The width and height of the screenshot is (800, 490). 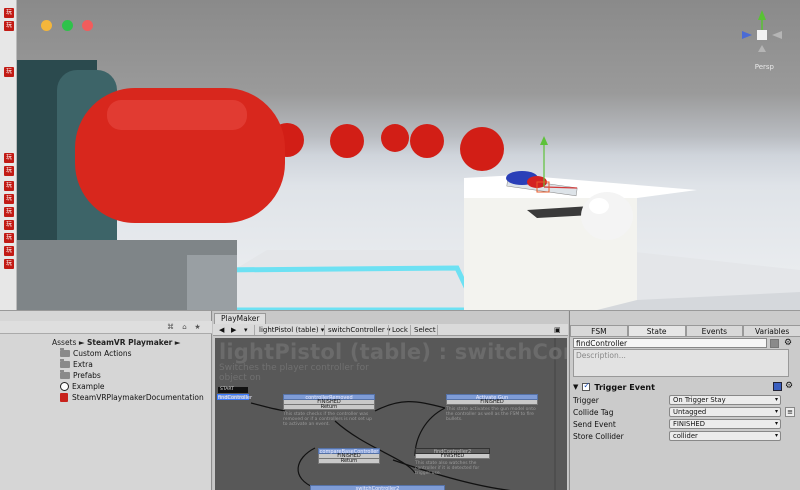 I want to click on state-header: findController, so click(x=235, y=397).